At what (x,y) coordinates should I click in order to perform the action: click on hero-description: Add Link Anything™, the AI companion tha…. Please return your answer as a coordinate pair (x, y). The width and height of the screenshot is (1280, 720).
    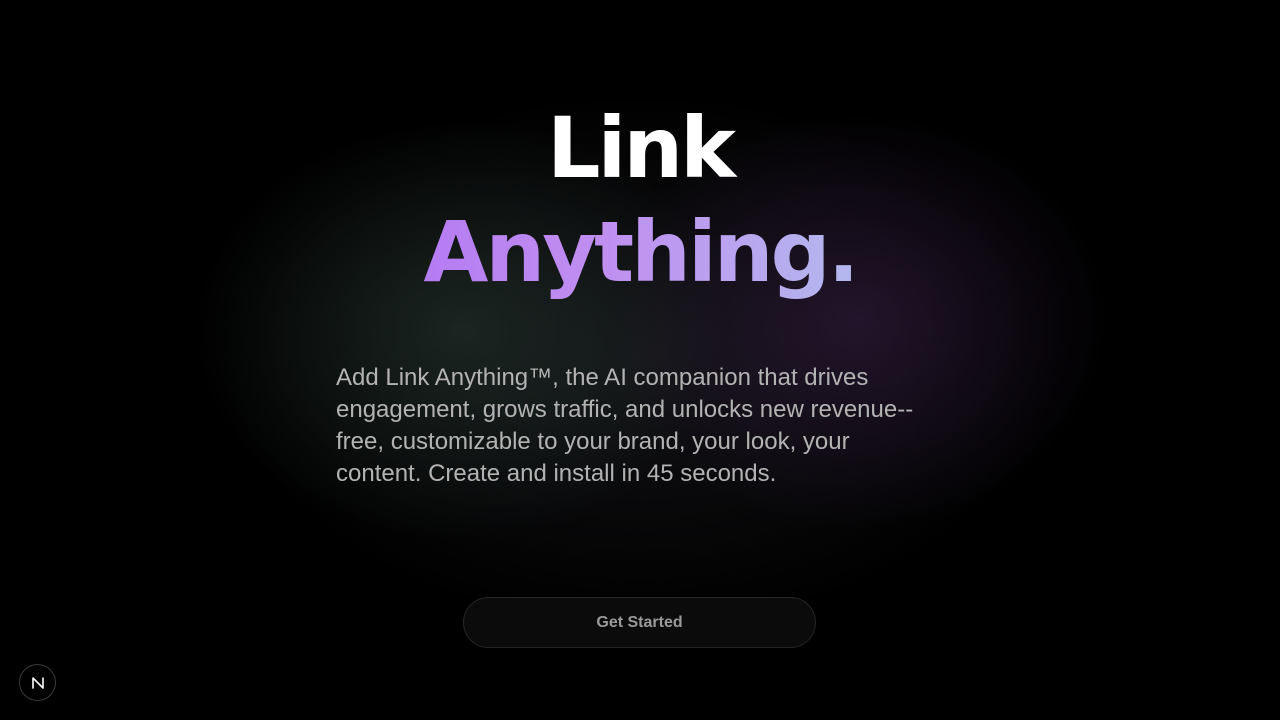
    Looking at the image, I should click on (625, 425).